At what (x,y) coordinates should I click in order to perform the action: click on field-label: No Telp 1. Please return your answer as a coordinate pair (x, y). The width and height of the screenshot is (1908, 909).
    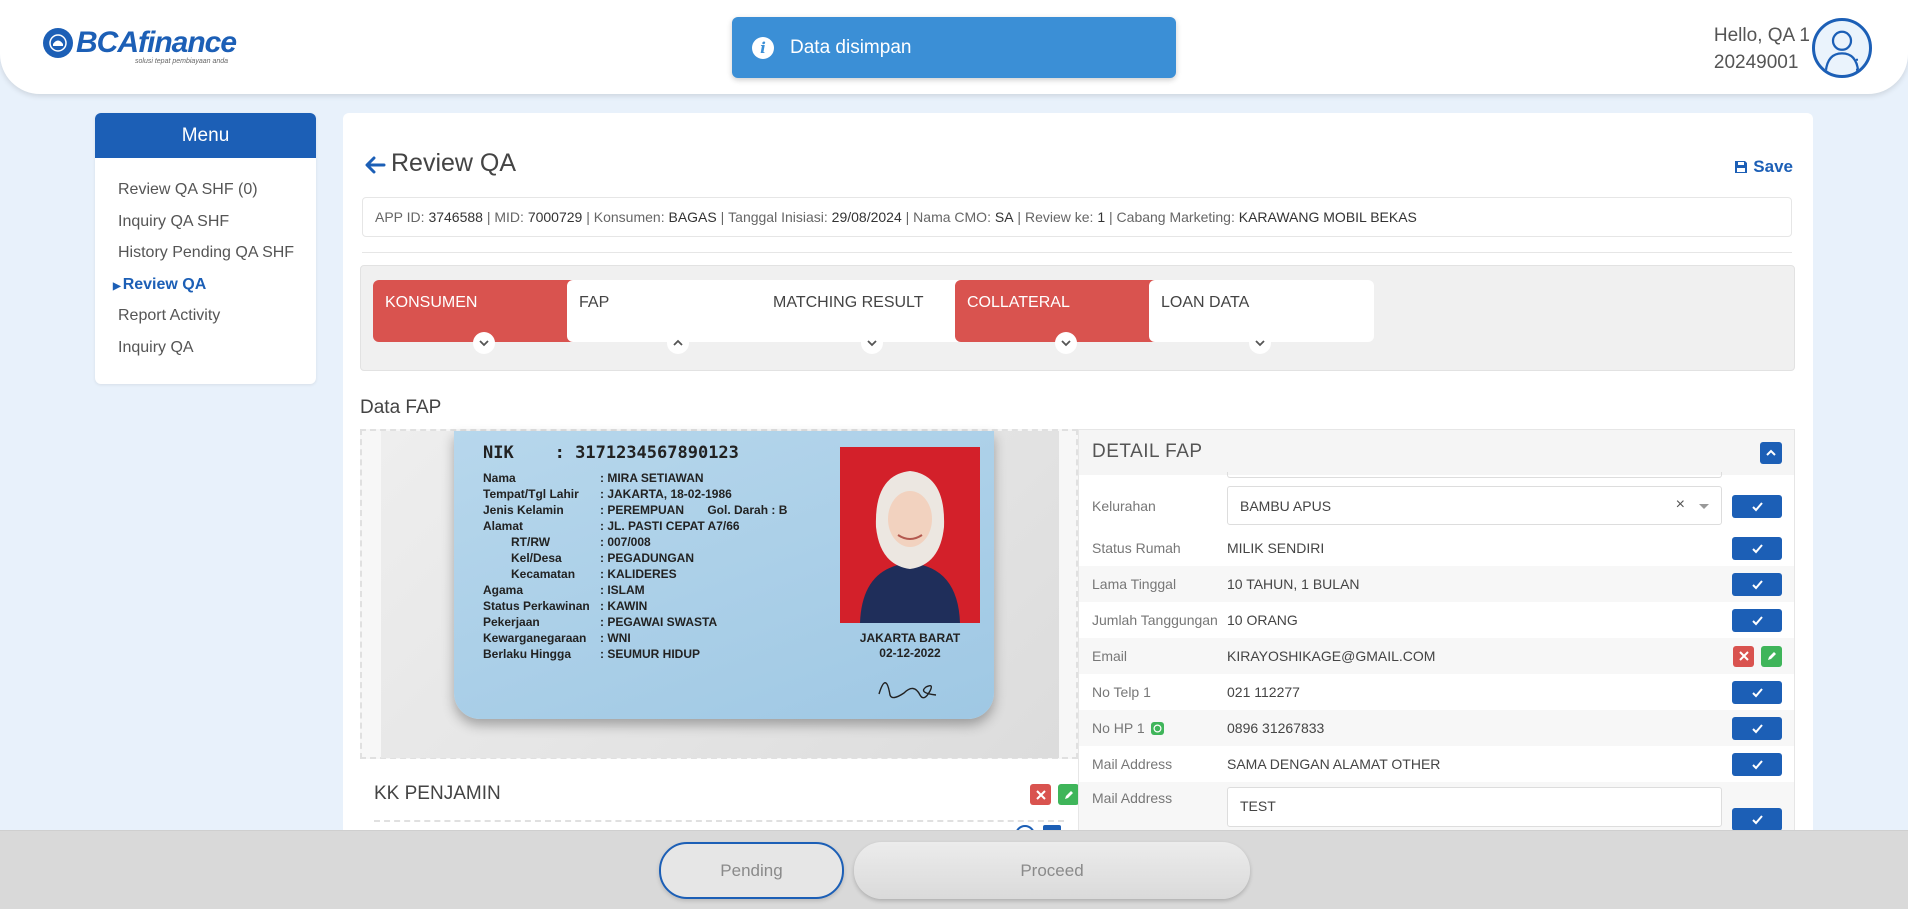
    Looking at the image, I should click on (1121, 692).